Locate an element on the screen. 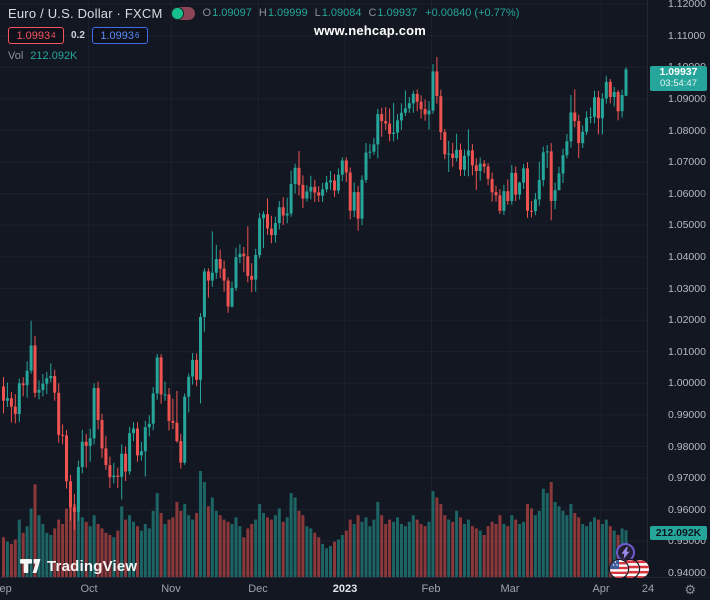 The height and width of the screenshot is (600, 710). time-tick-label: Nov is located at coordinates (171, 589).